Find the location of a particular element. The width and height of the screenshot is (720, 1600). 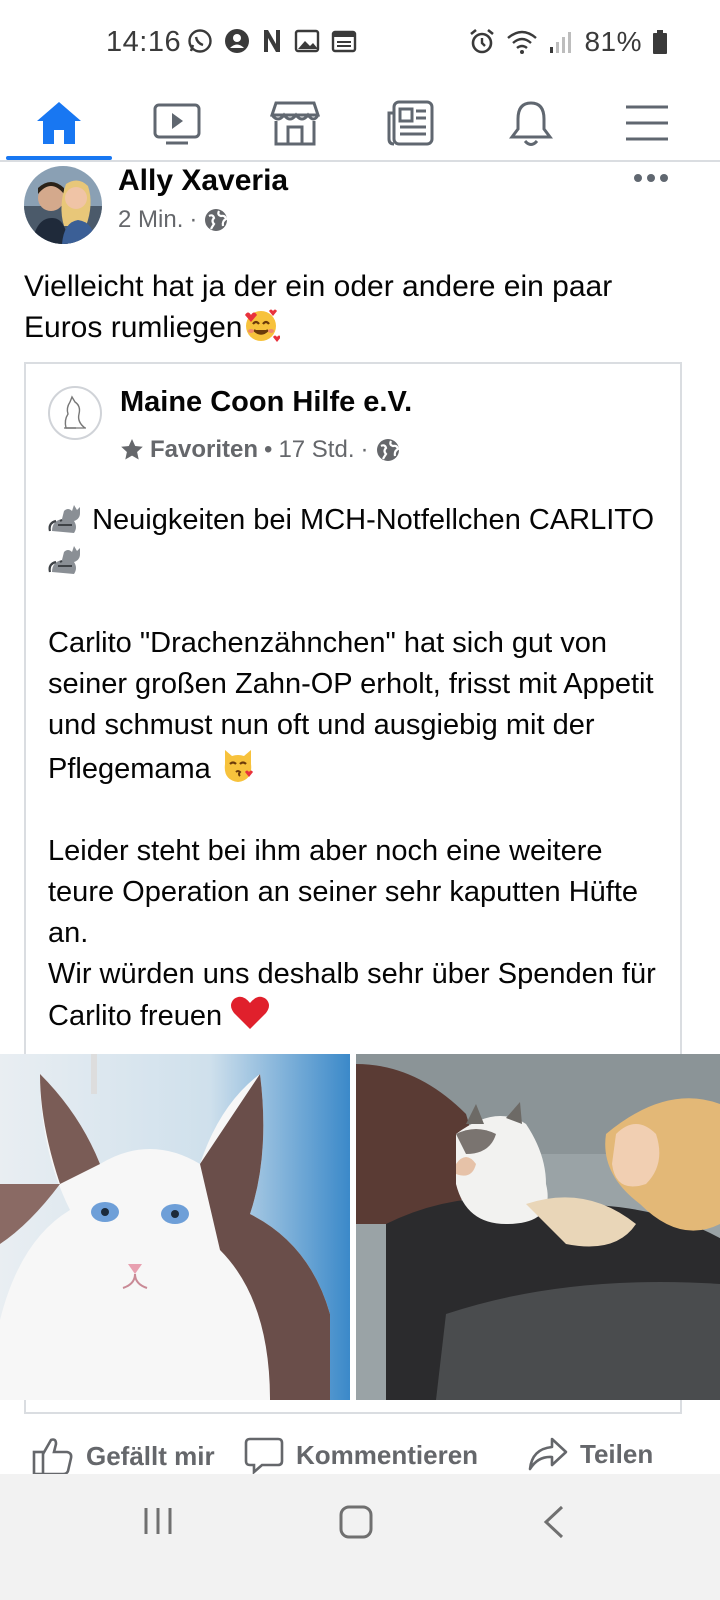

comment-label: Kommentieren is located at coordinates (387, 1454).